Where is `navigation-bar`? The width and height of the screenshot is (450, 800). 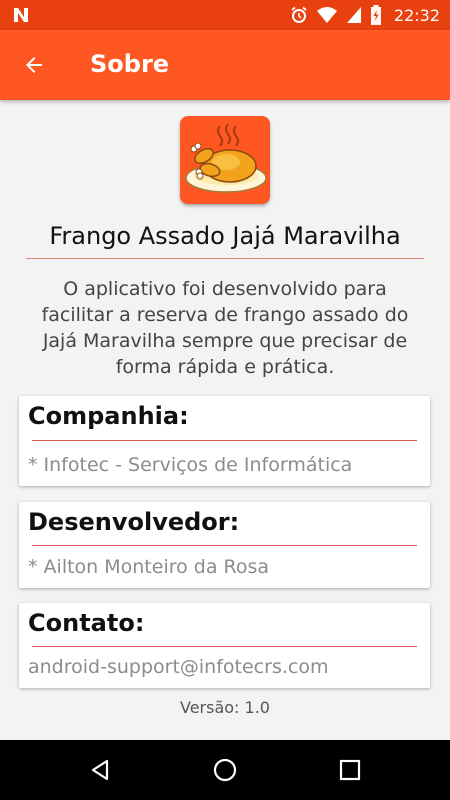
navigation-bar is located at coordinates (225, 770).